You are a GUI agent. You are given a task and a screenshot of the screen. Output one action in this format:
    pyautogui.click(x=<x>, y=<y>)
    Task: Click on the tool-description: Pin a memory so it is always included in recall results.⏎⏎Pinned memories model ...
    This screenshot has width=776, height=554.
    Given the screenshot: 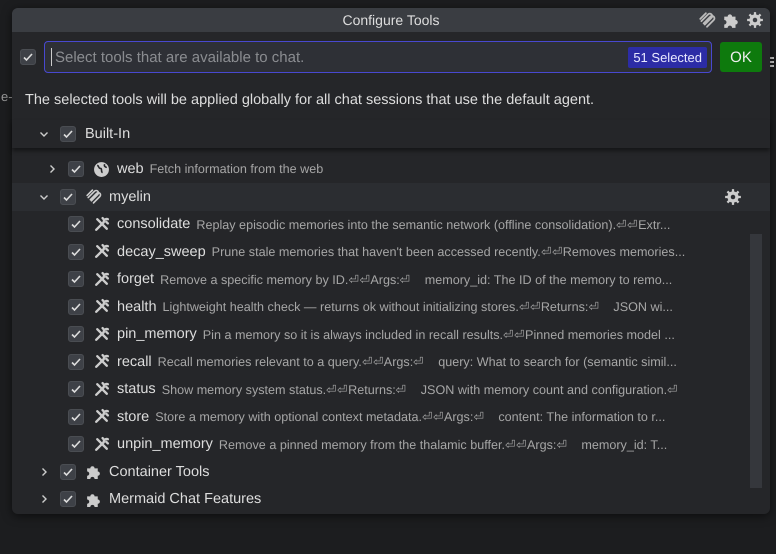 What is the action you would take?
    pyautogui.click(x=438, y=334)
    